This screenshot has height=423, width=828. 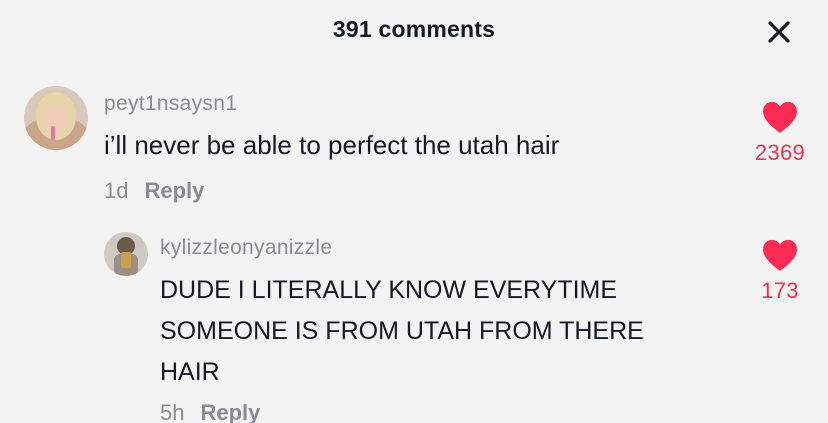 I want to click on comment-text-line: DUDE I LITERALLY KNOW EVERYTIME, so click(x=389, y=290).